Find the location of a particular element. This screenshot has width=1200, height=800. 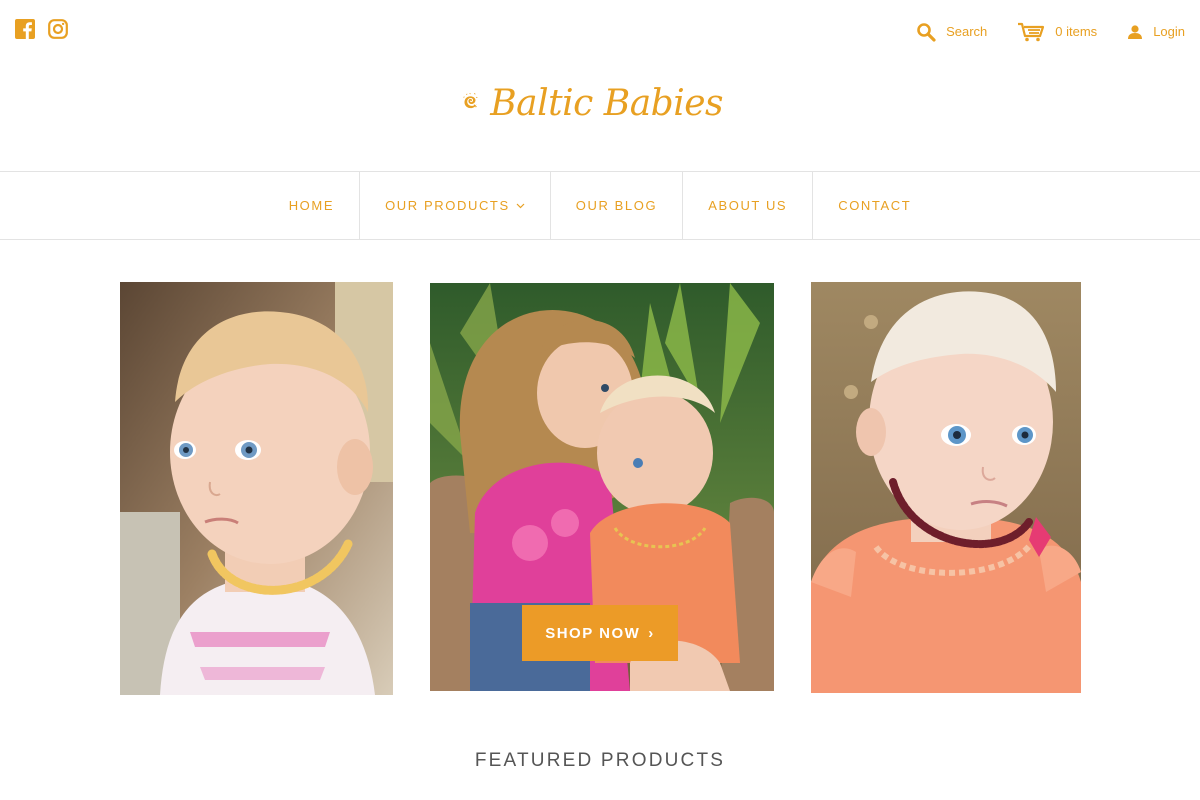

nav-item-label: ABOUT US is located at coordinates (748, 205).